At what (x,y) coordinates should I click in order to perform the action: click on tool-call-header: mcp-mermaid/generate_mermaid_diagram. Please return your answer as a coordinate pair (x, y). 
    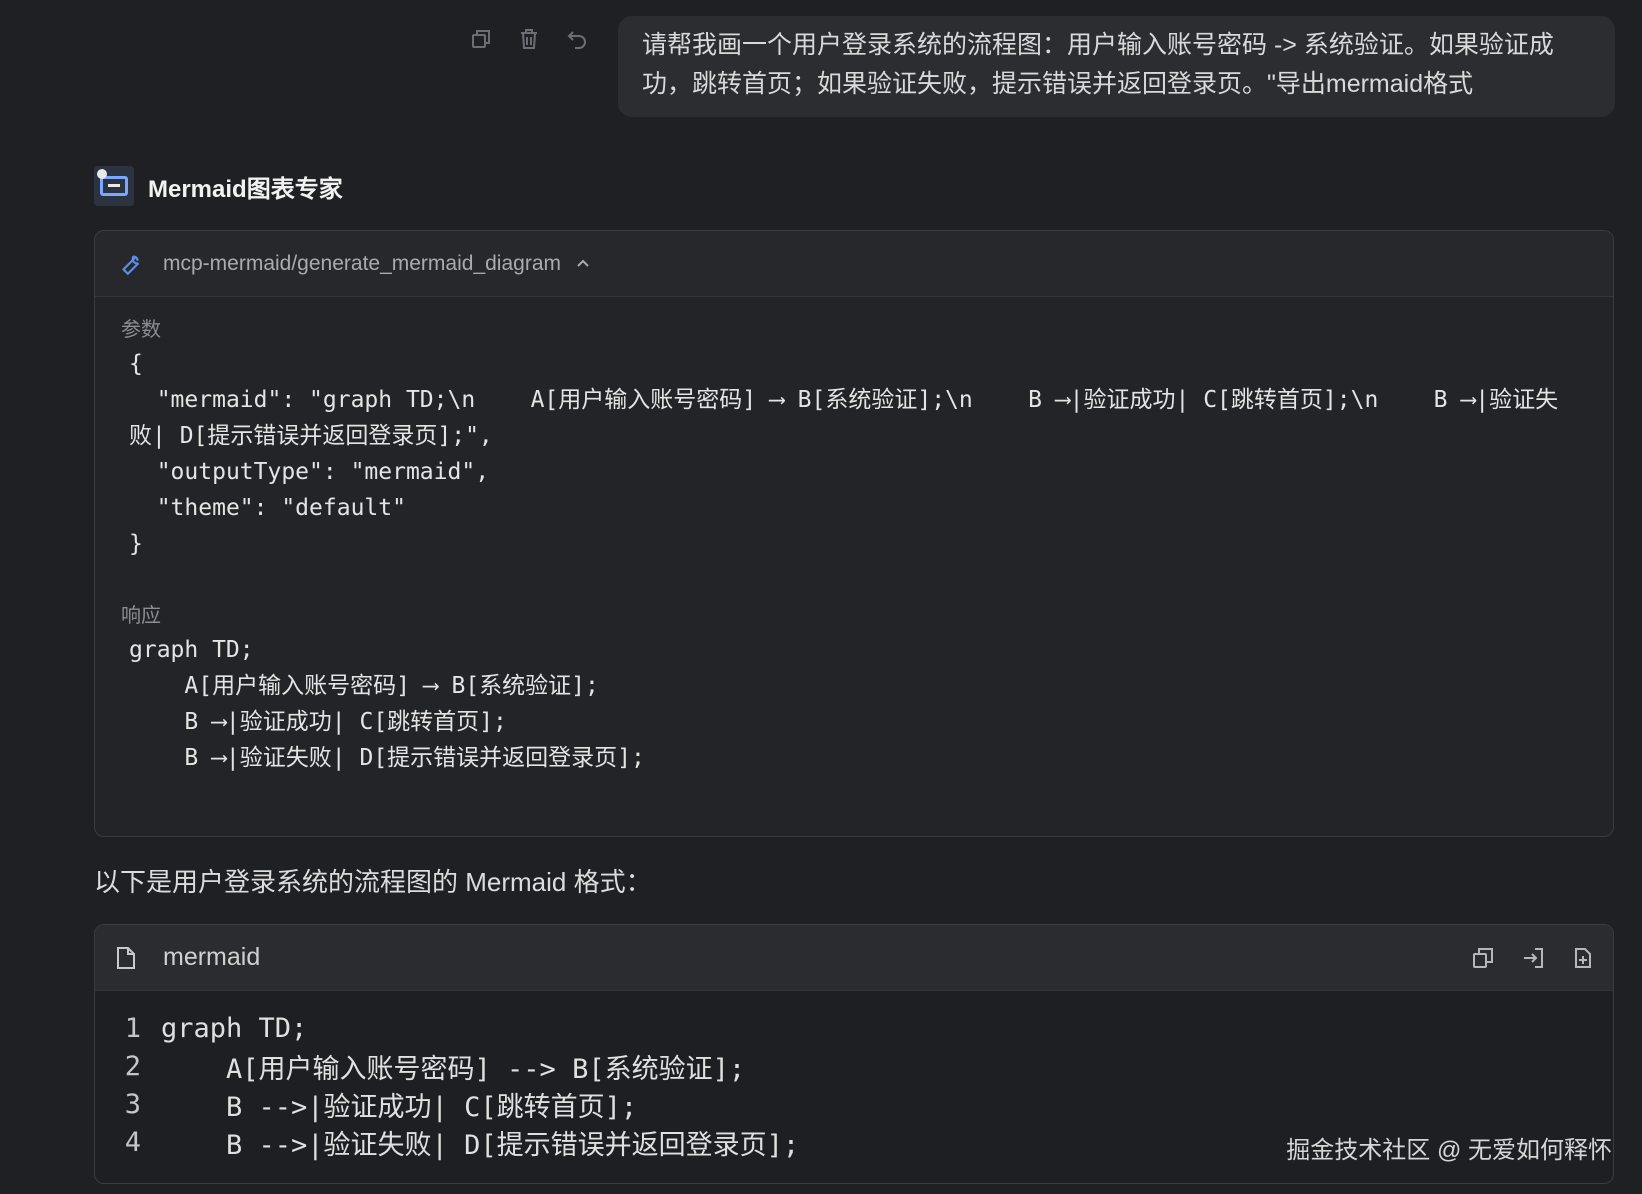
    Looking at the image, I should click on (854, 264).